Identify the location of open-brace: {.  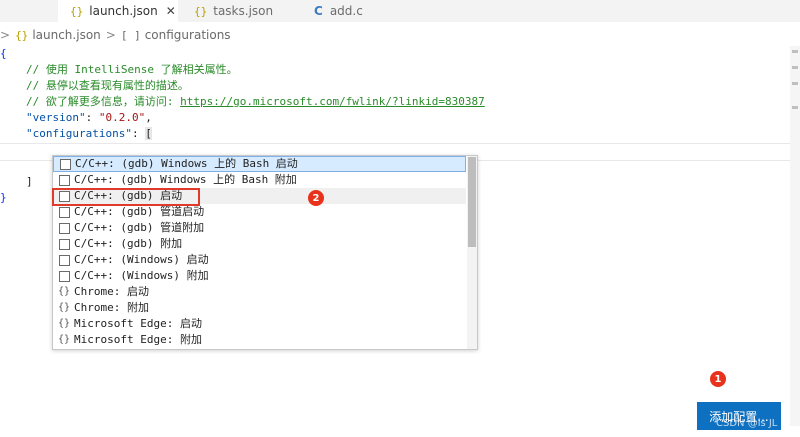
(3, 53).